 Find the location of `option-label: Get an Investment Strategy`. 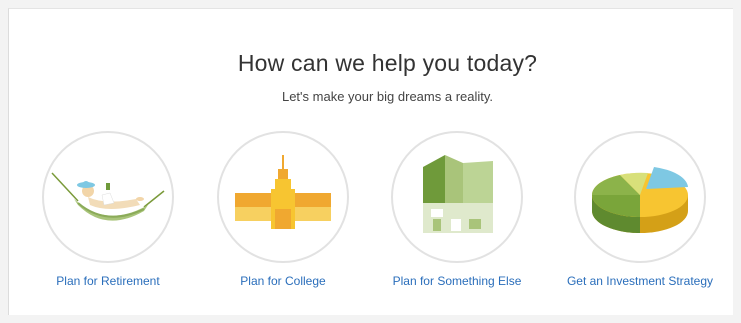

option-label: Get an Investment Strategy is located at coordinates (640, 281).